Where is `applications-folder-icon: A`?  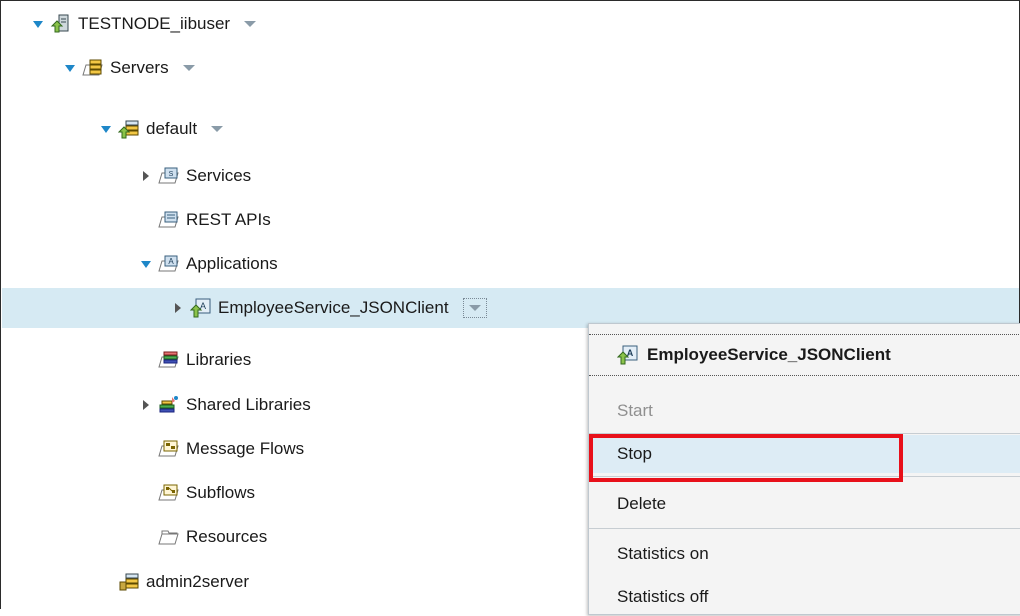
applications-folder-icon: A is located at coordinates (169, 264).